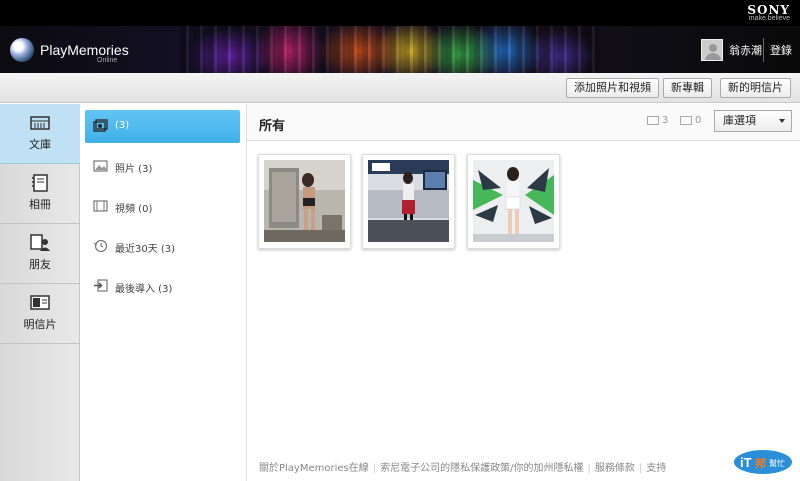 This screenshot has width=800, height=481. Describe the element at coordinates (40, 134) in the screenshot. I see `sidebar-item-library: 文庫` at that location.